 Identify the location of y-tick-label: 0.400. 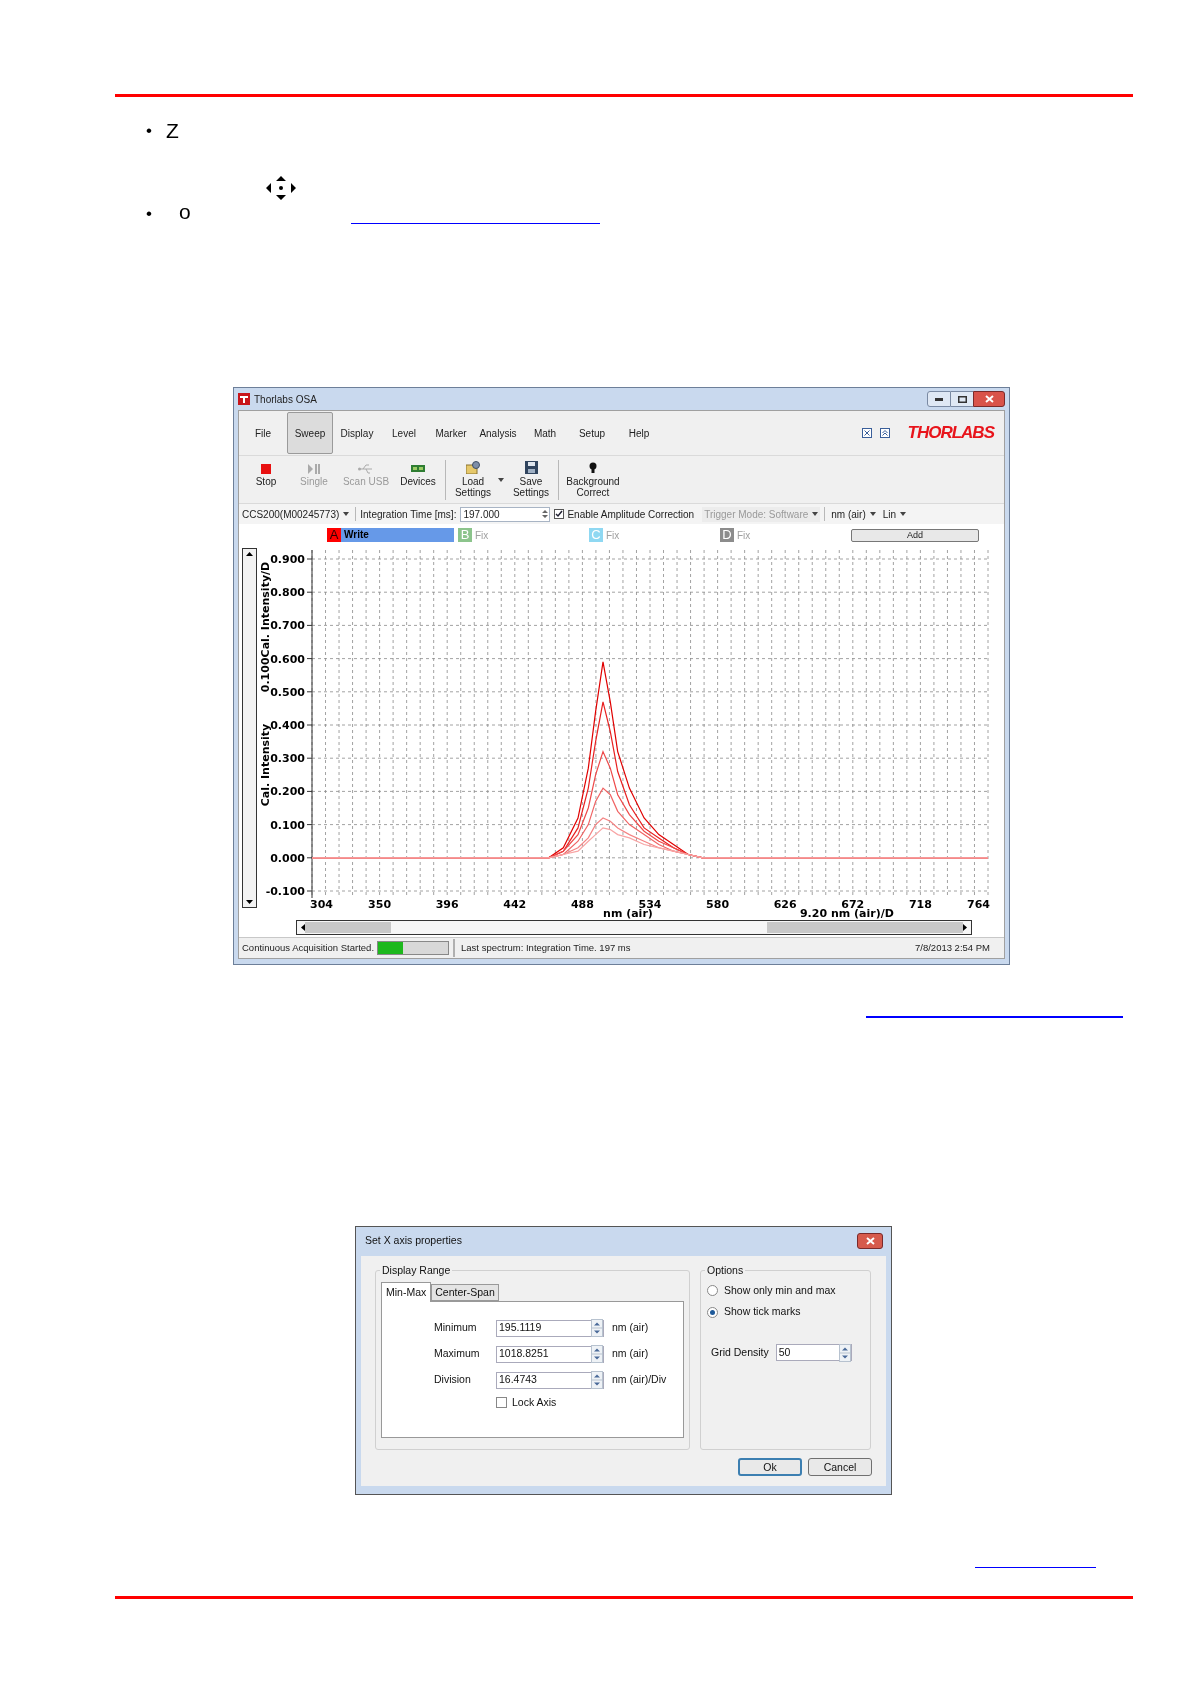
(287, 725).